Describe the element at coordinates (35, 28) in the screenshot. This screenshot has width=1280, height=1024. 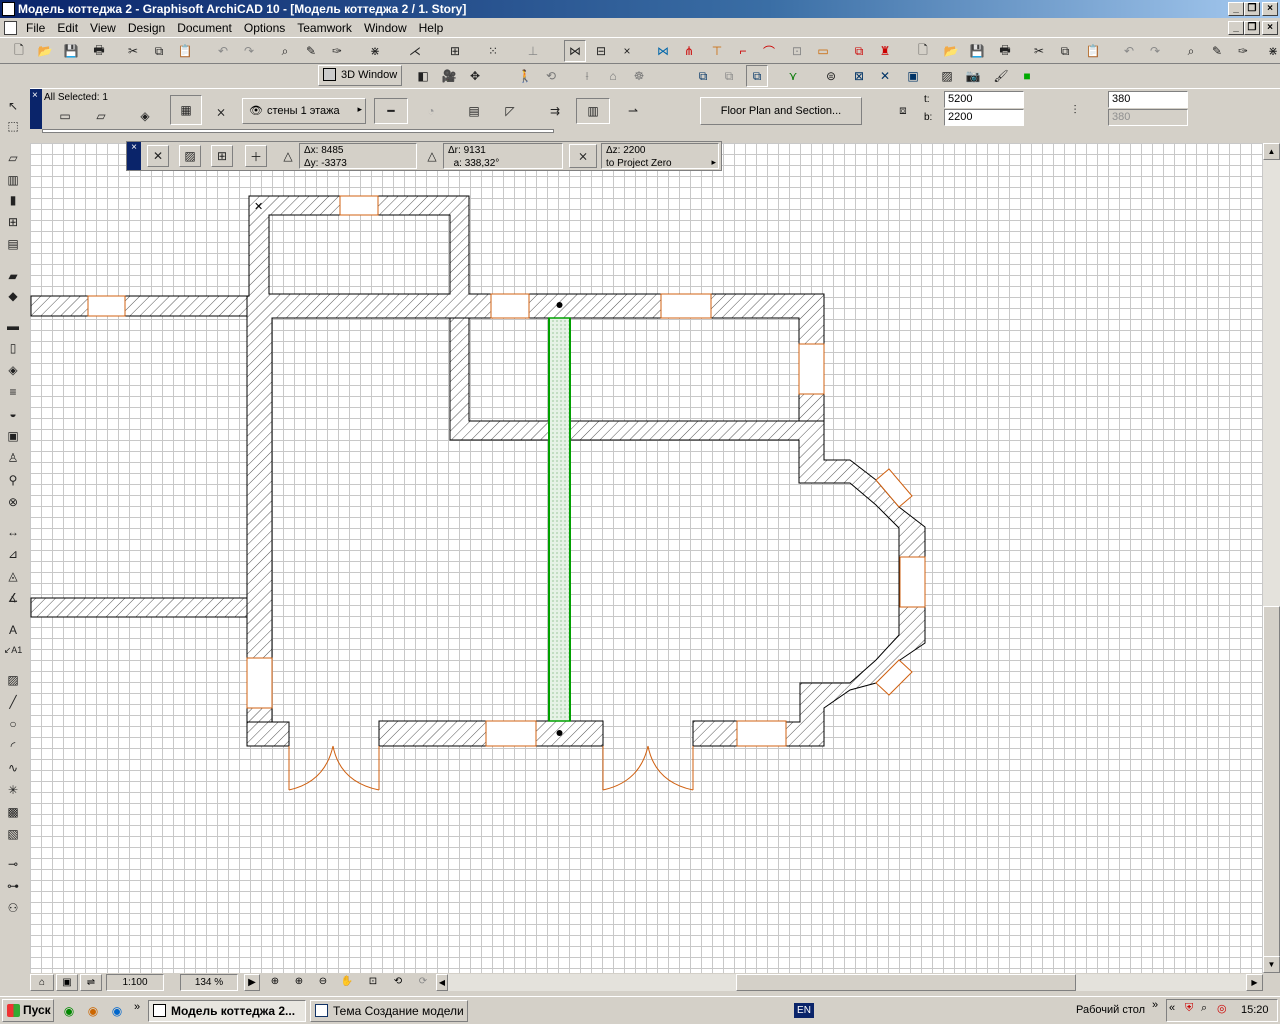
I see `menu-file: File` at that location.